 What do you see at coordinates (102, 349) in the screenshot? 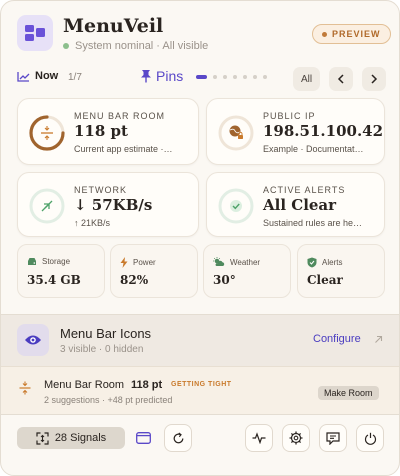
I see `menu-bar-icons-subtitle: 3 visible · 0 hidden` at bounding box center [102, 349].